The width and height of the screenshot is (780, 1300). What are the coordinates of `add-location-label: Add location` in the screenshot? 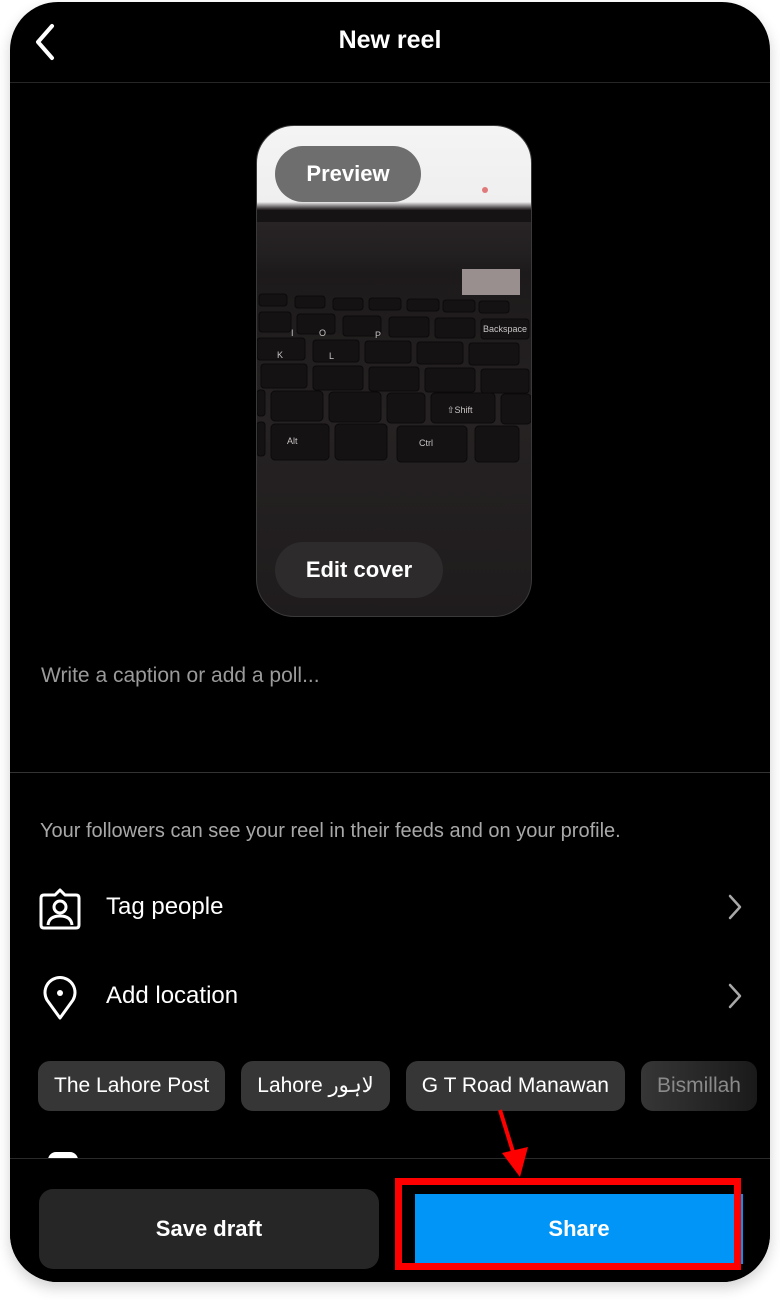 It's located at (172, 995).